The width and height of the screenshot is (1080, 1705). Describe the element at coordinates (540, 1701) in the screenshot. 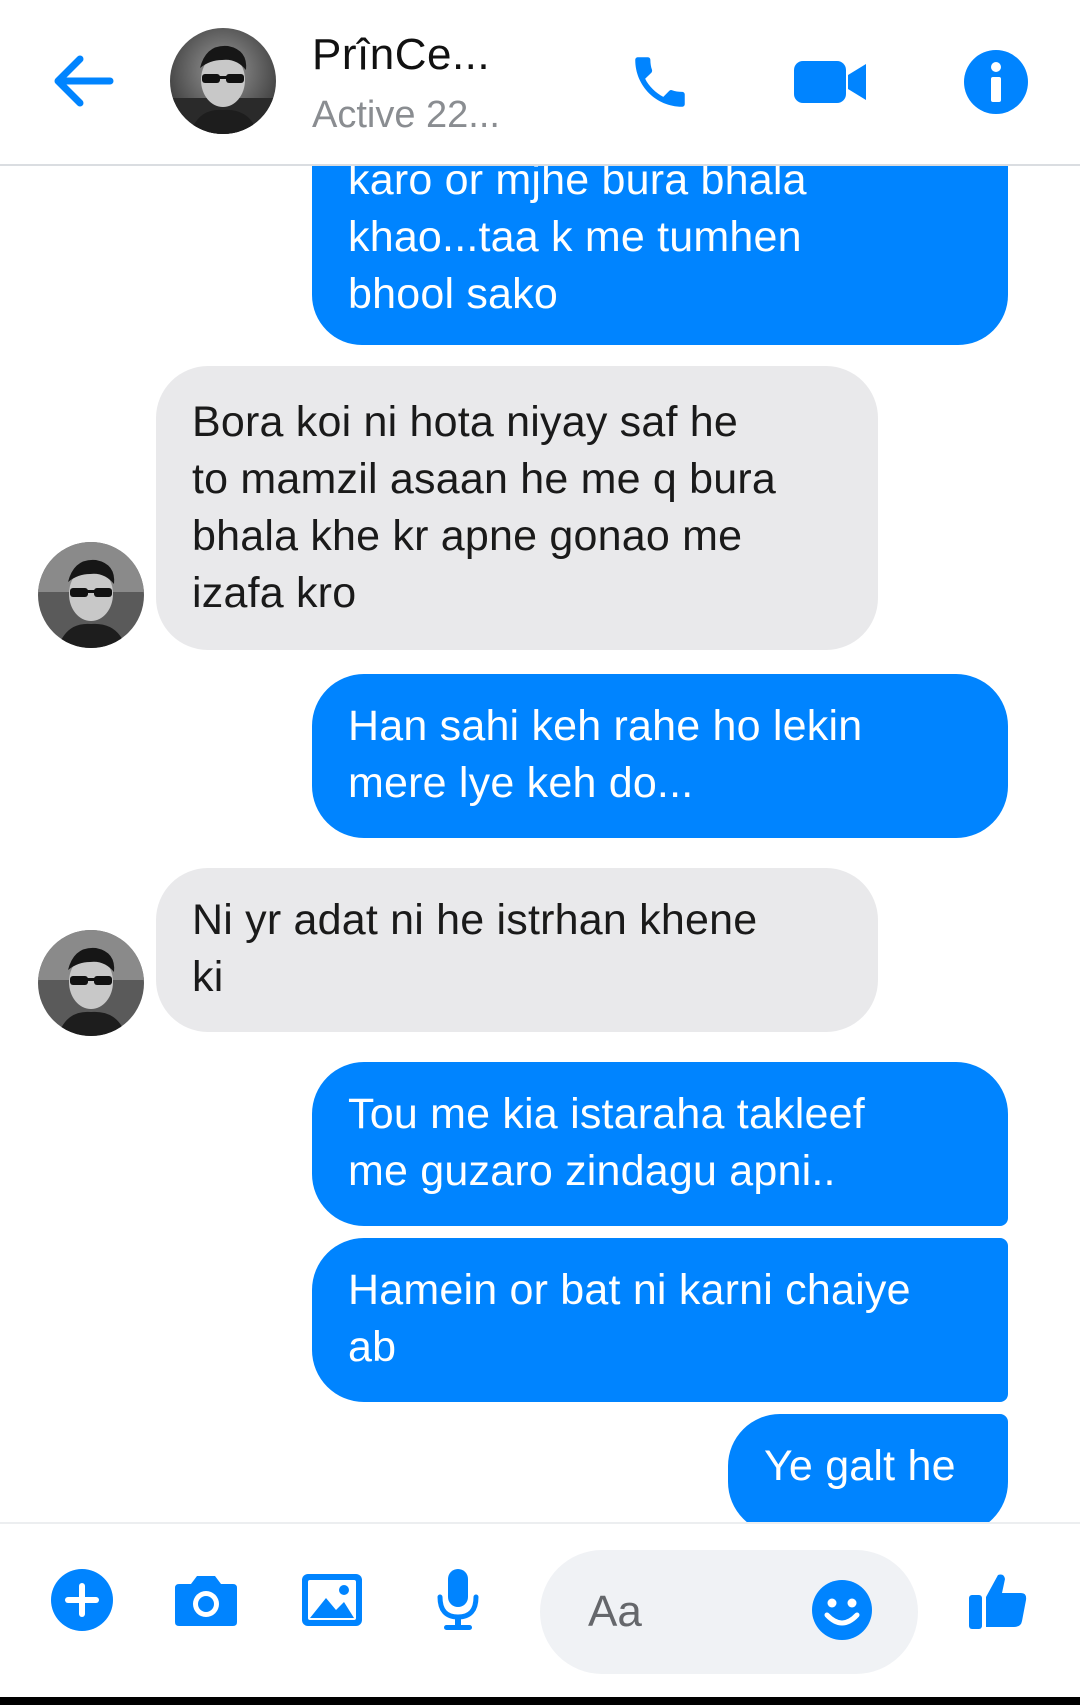

I see `system-nav-bar` at that location.